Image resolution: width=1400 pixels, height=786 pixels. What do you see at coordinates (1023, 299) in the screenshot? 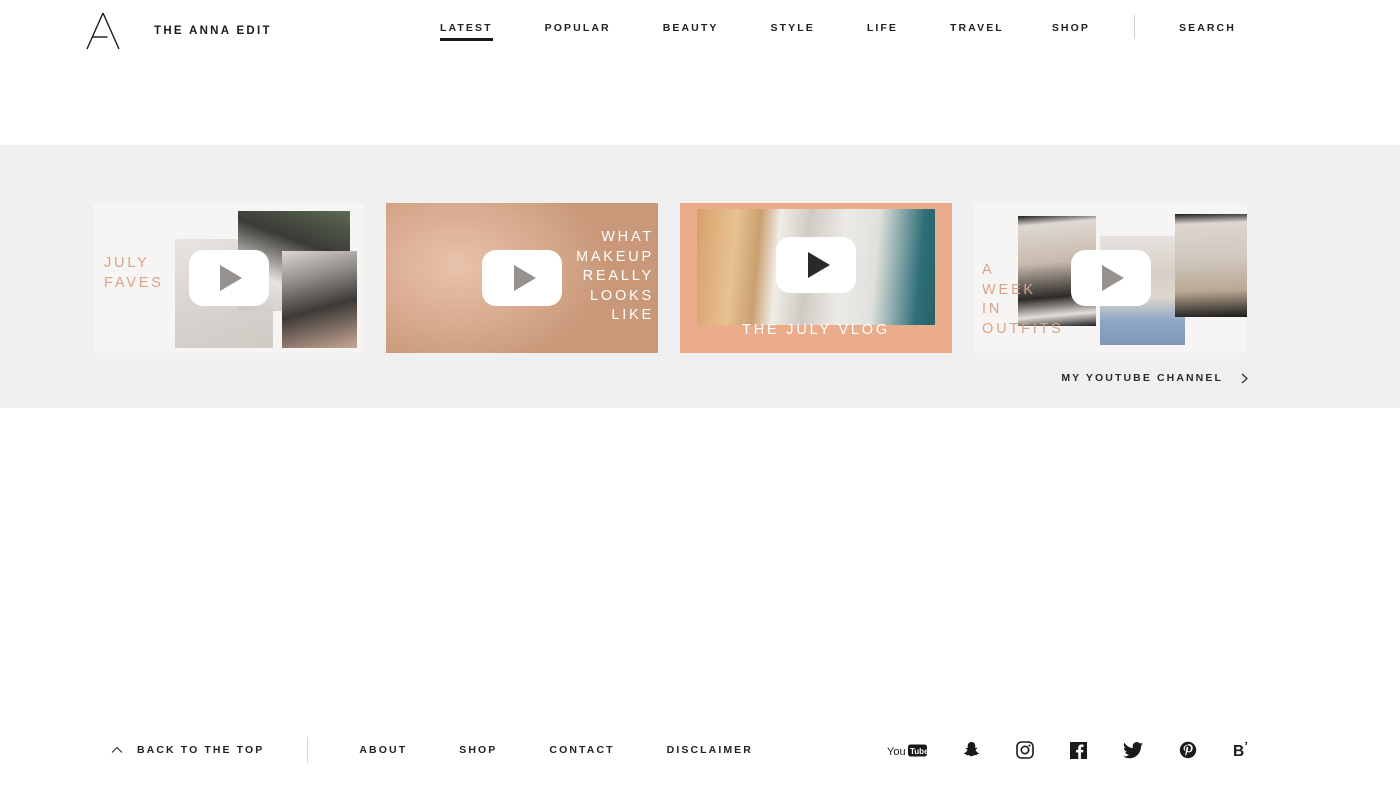
I see `video-caption: A WEEK IN OUTFITS` at bounding box center [1023, 299].